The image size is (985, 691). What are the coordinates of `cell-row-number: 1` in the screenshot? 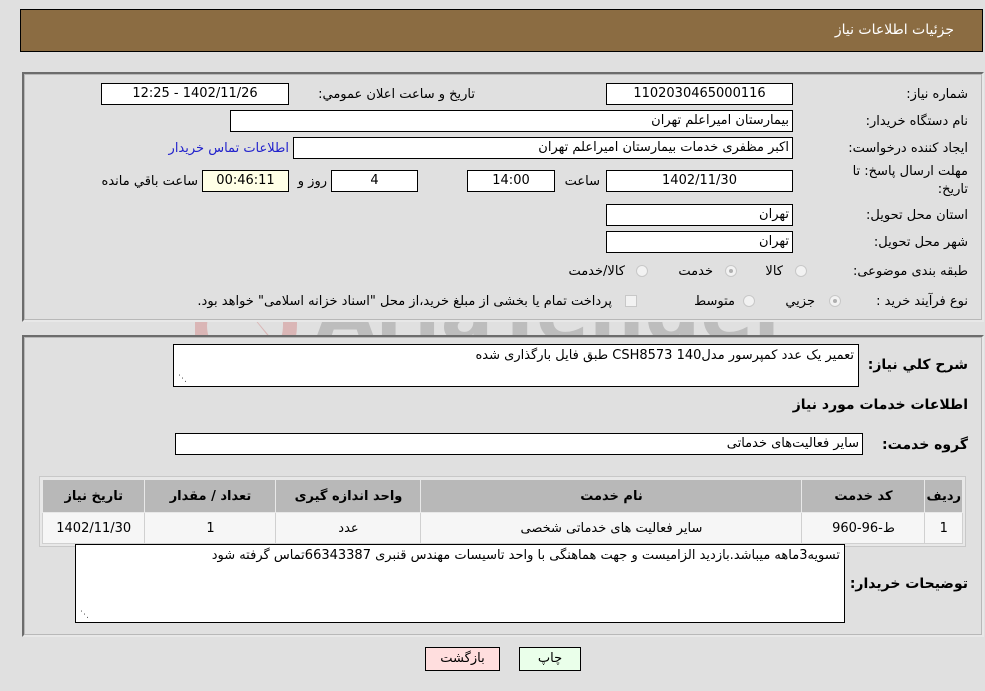 It's located at (943, 528).